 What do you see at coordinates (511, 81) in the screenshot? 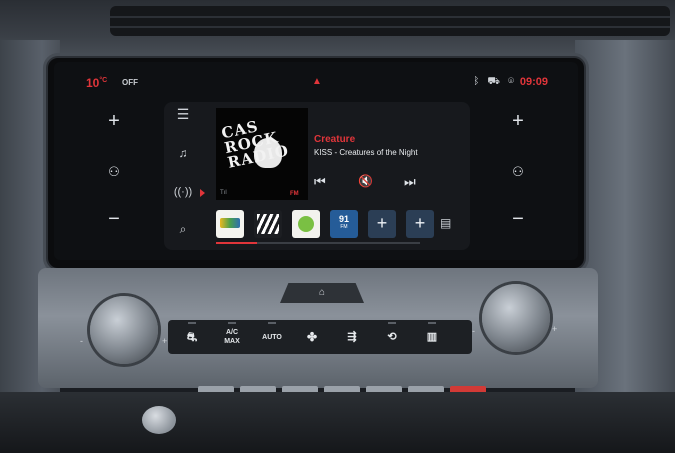
I see `location-icon: ⌾` at bounding box center [511, 81].